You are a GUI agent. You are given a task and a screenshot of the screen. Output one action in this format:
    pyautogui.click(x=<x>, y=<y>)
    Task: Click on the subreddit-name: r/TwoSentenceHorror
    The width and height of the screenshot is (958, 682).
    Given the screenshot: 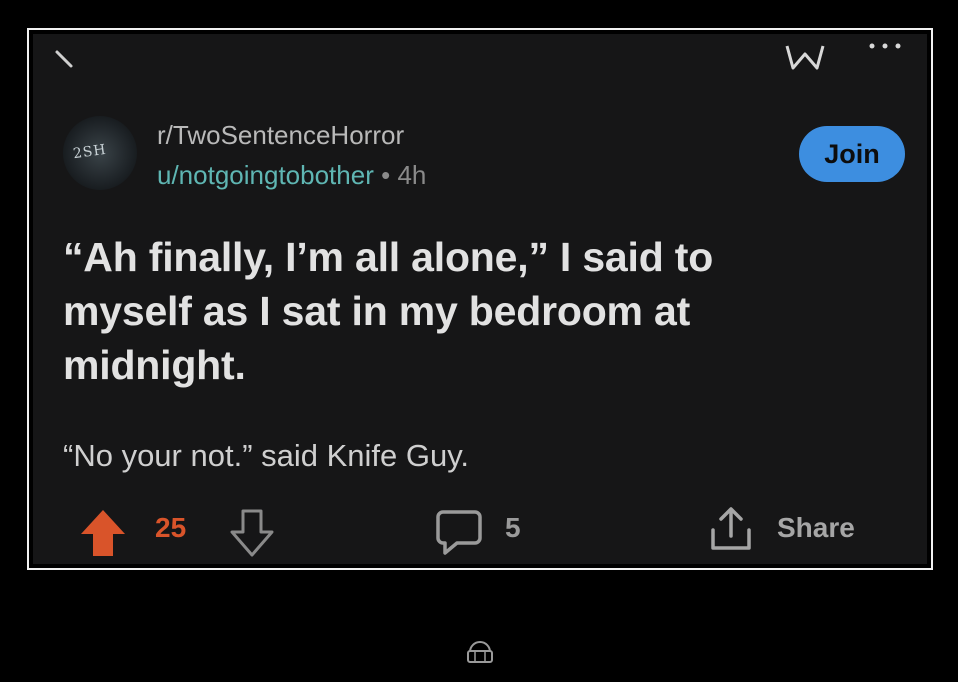 What is the action you would take?
    pyautogui.click(x=280, y=135)
    